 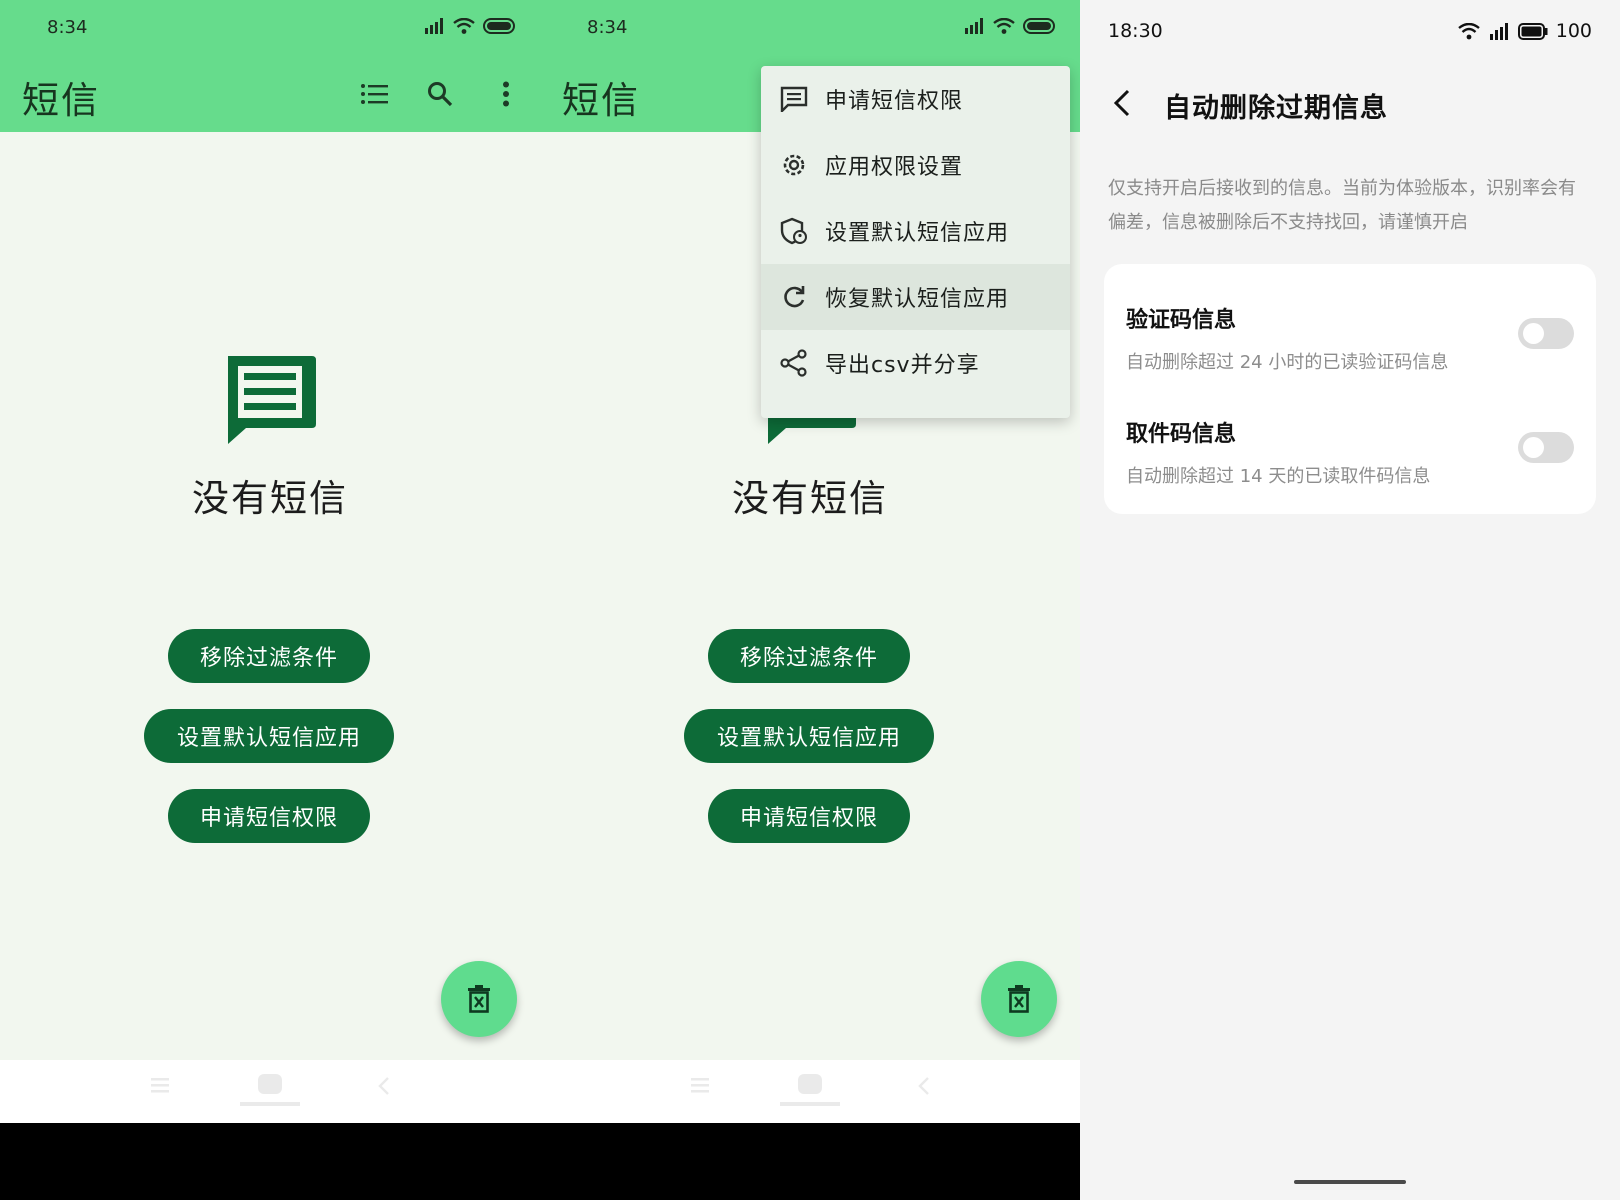 What do you see at coordinates (1287, 362) in the screenshot?
I see `setting-subtitle: 自动删除超过 24 小时的已读验证码信息` at bounding box center [1287, 362].